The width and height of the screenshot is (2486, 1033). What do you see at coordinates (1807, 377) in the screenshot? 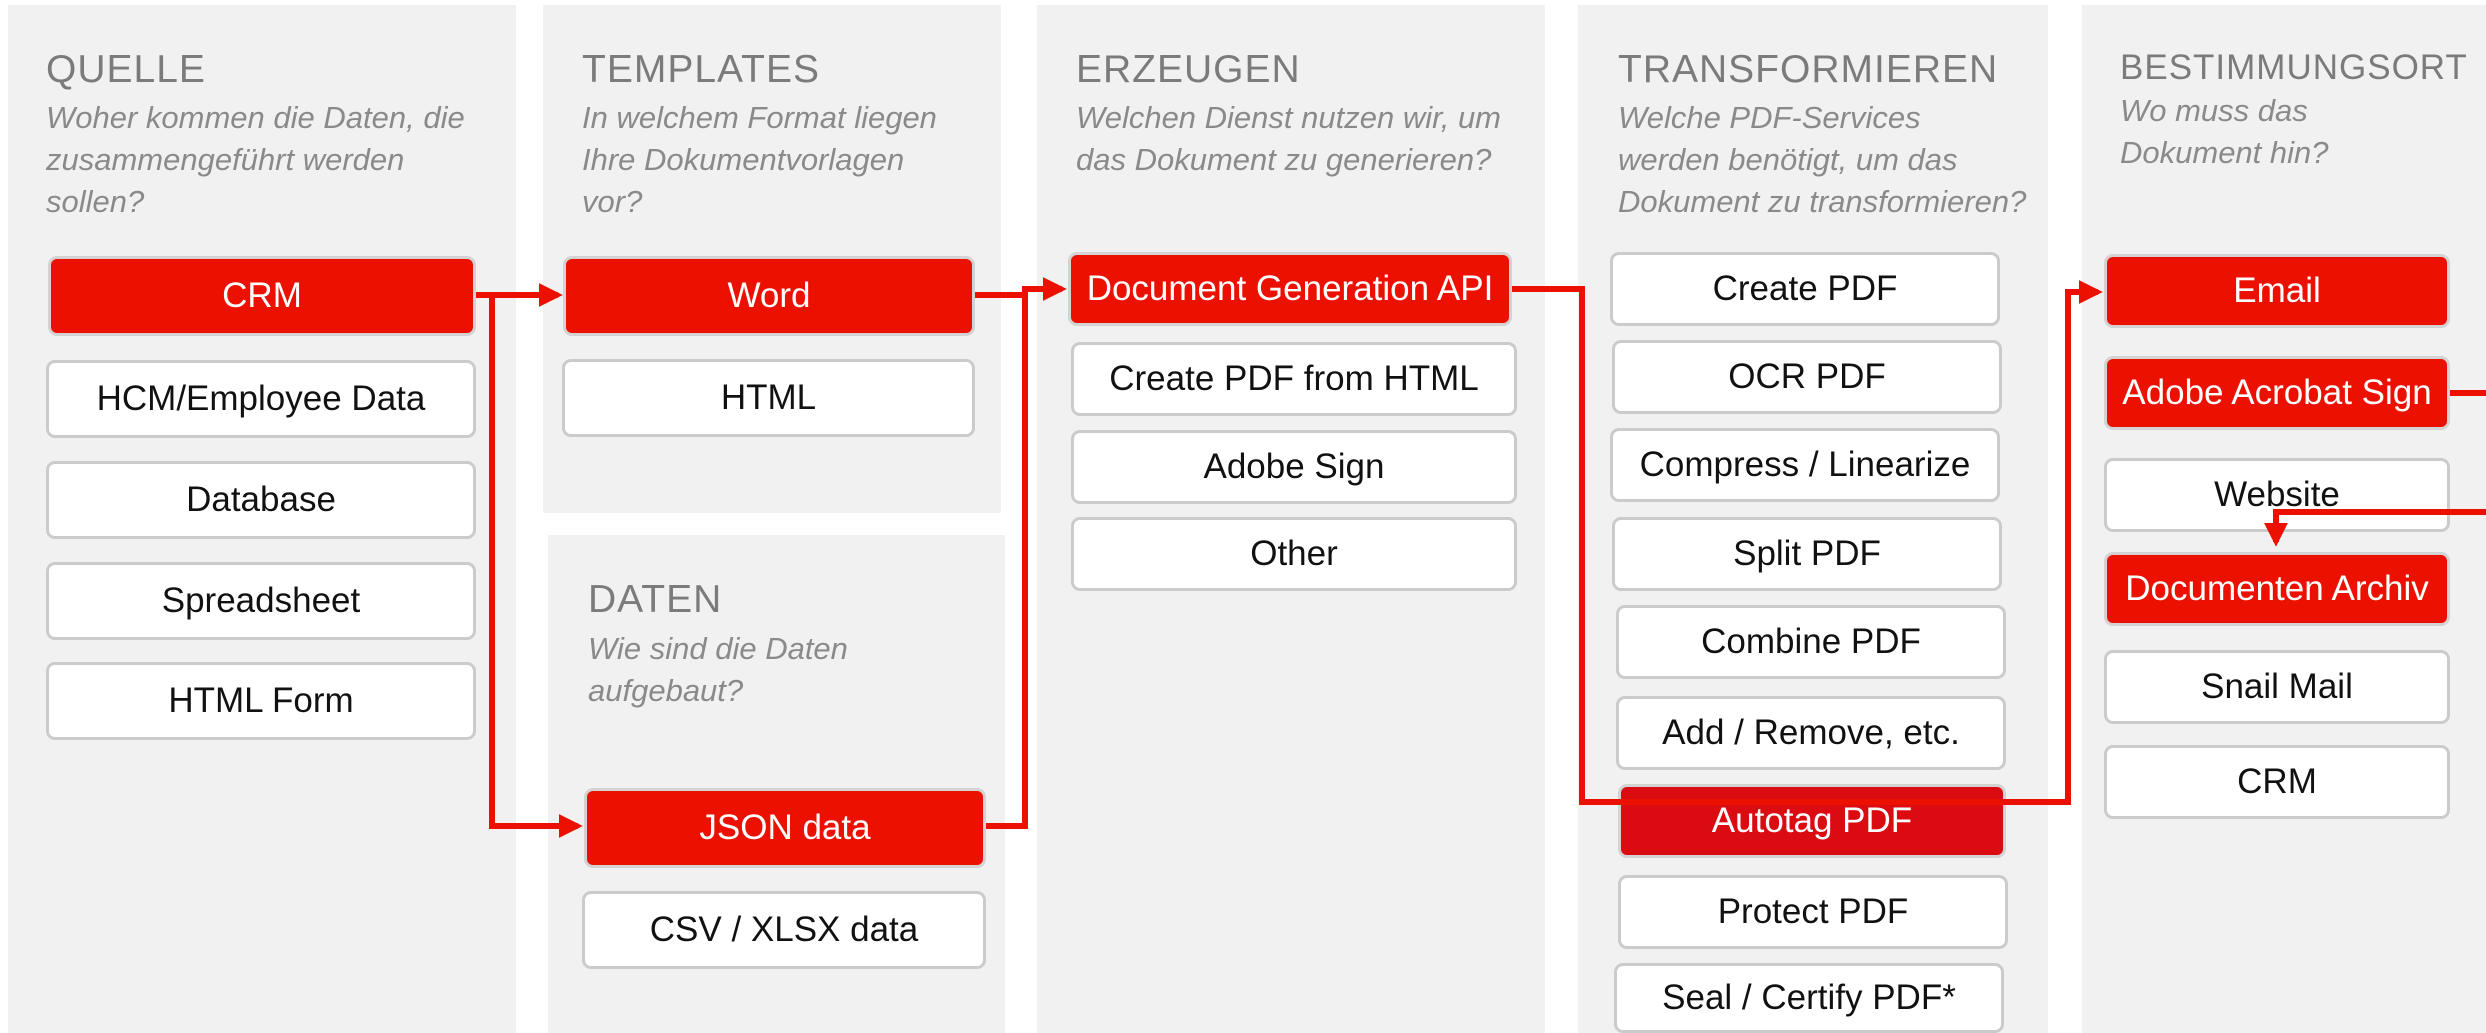
I see `transform-ocr-pdf: OCR PDF` at bounding box center [1807, 377].